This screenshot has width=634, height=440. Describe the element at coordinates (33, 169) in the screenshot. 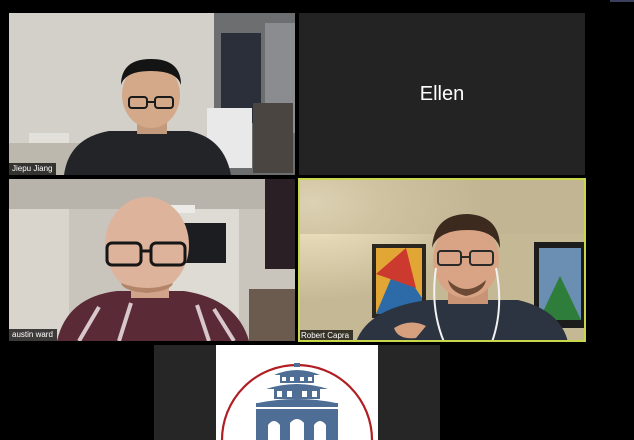

I see `participant-name-label: Jiepu Jiang` at that location.